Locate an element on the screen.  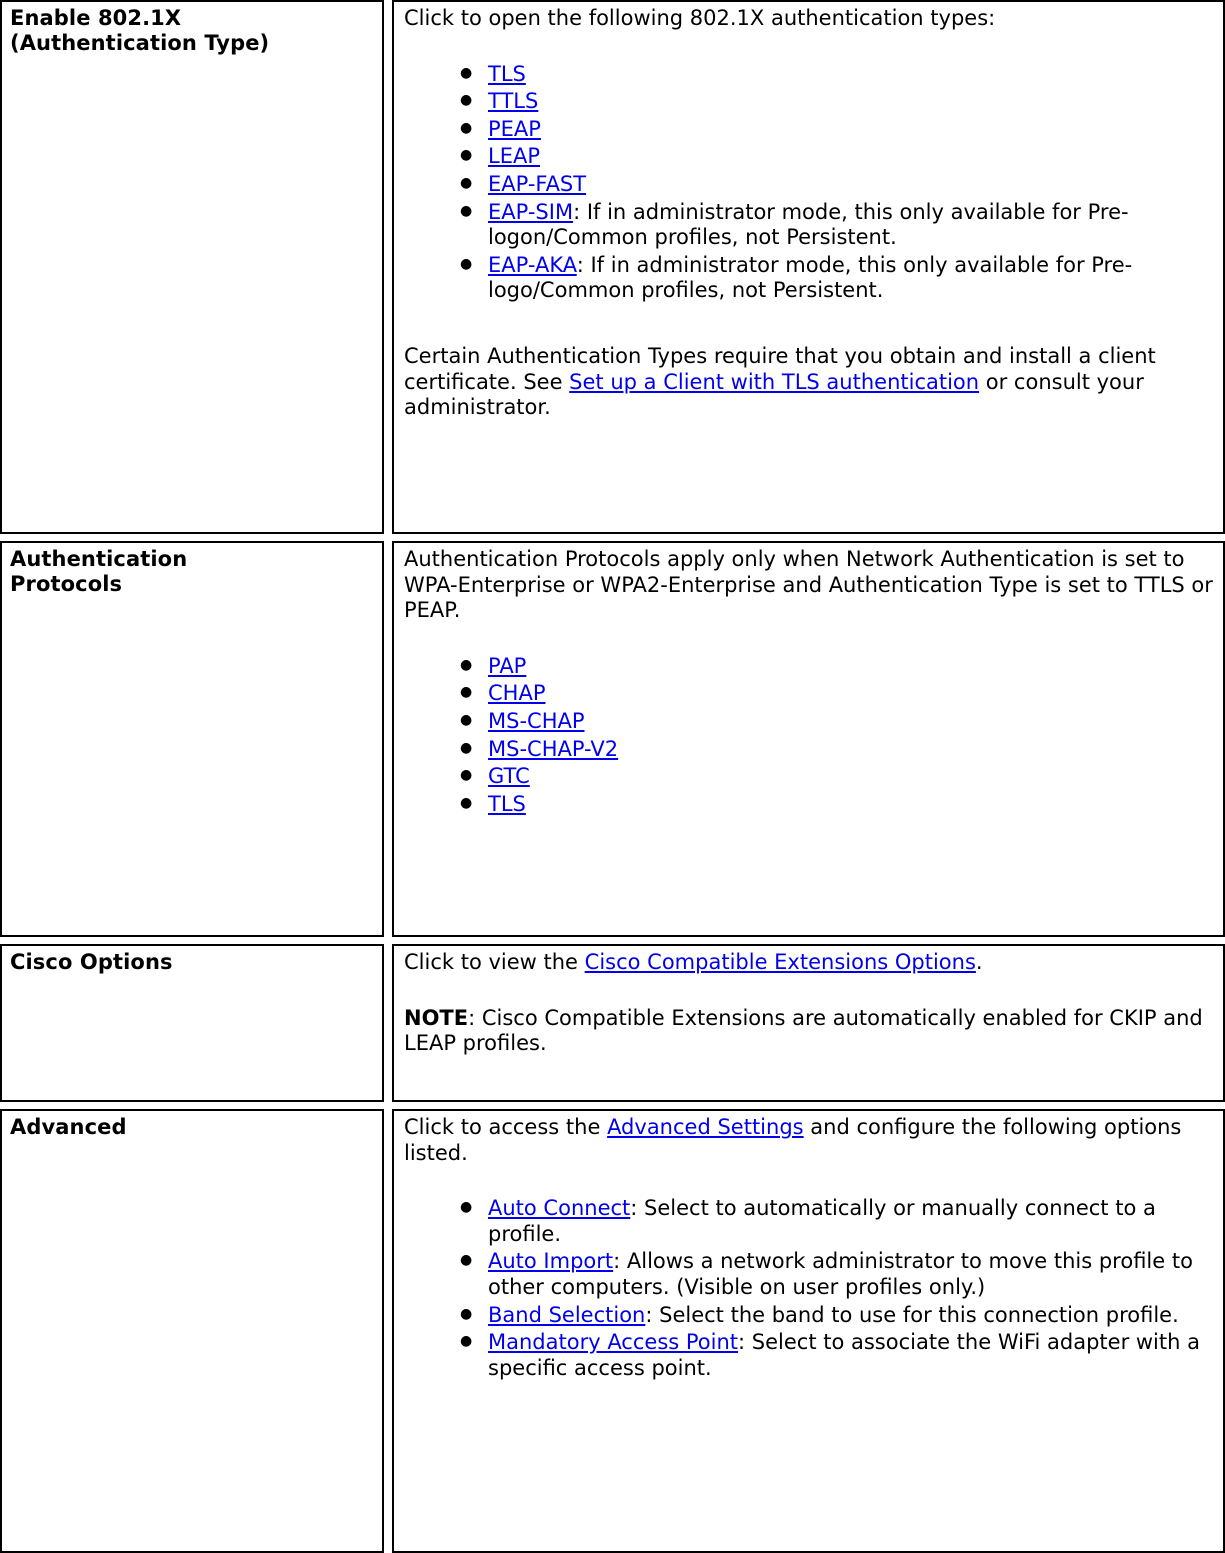
intro-text-before: Click to view the is located at coordinates (494, 962).